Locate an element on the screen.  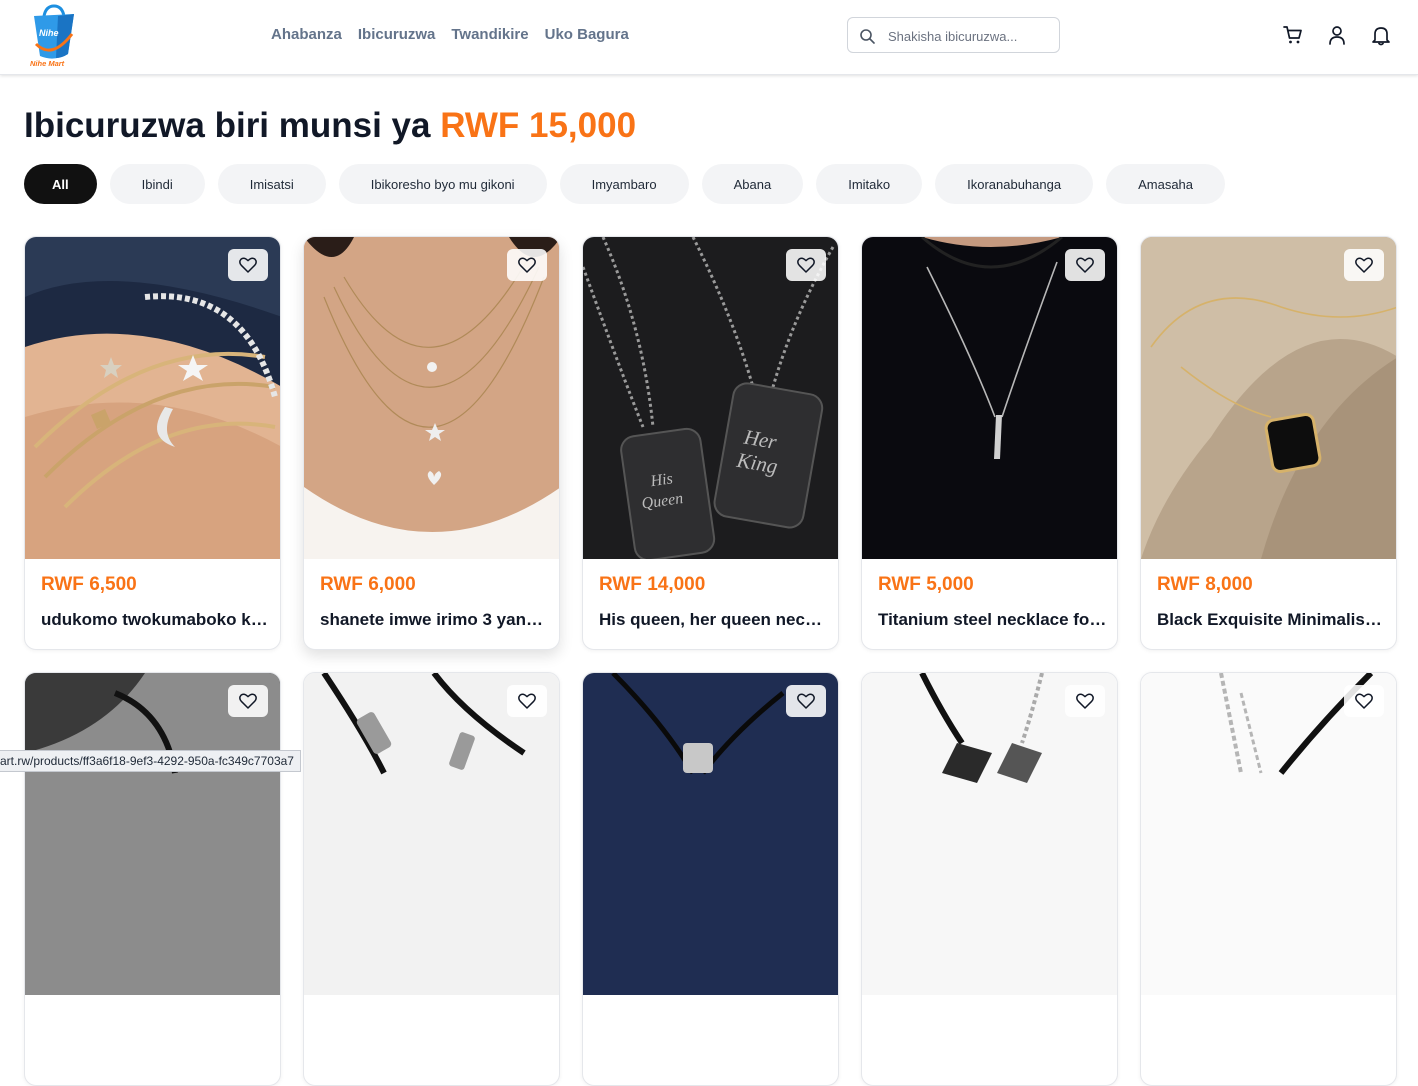
product-image: His Queen Her King is located at coordinates (710, 398).